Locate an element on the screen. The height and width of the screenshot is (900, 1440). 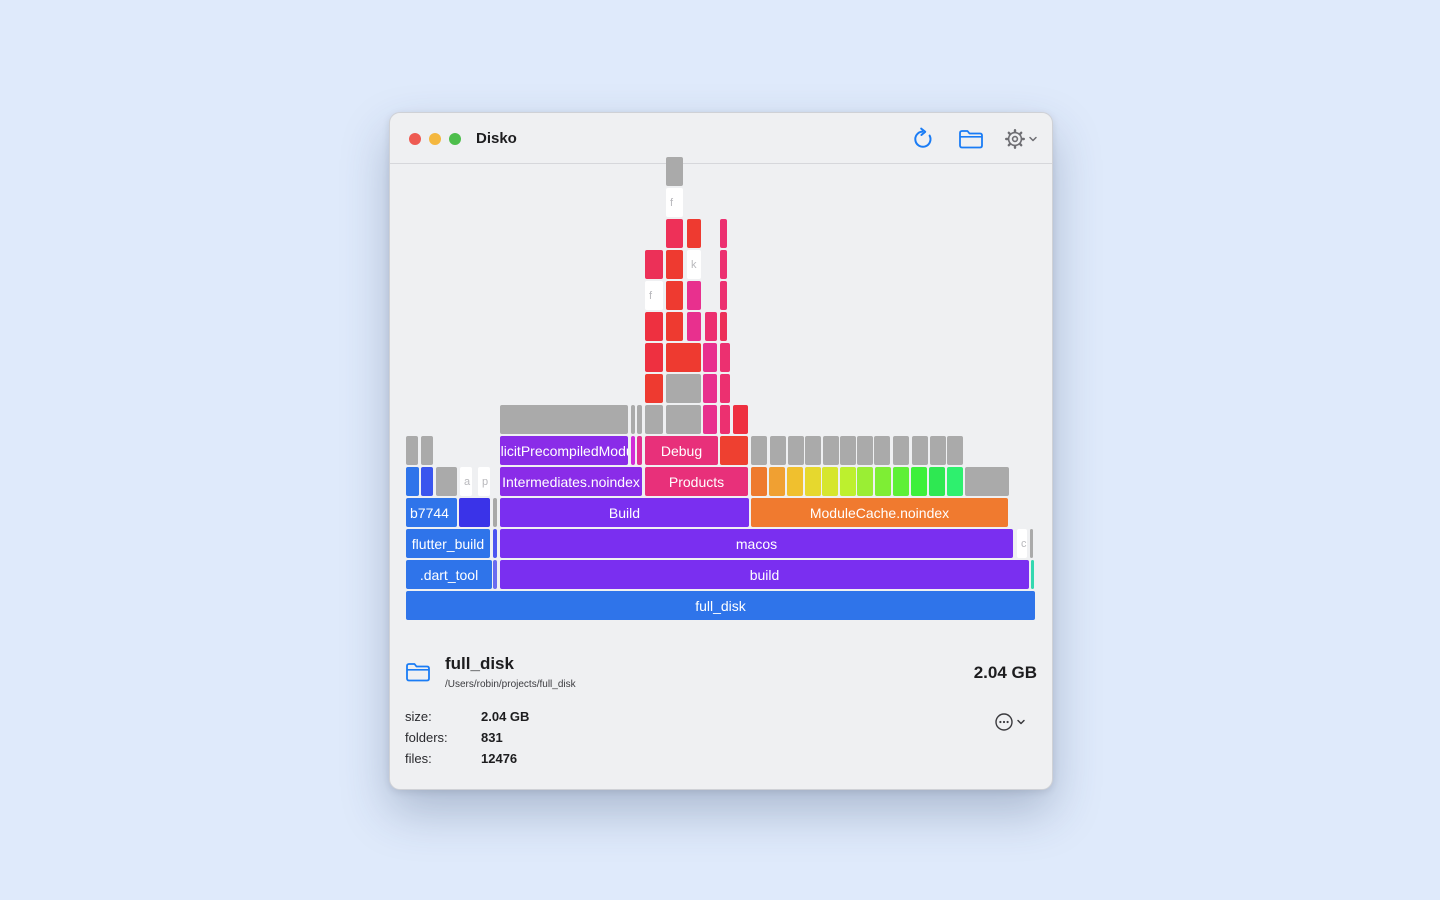
flame-segment-intermediates-noindex: Intermediates.noindex is located at coordinates (571, 481).